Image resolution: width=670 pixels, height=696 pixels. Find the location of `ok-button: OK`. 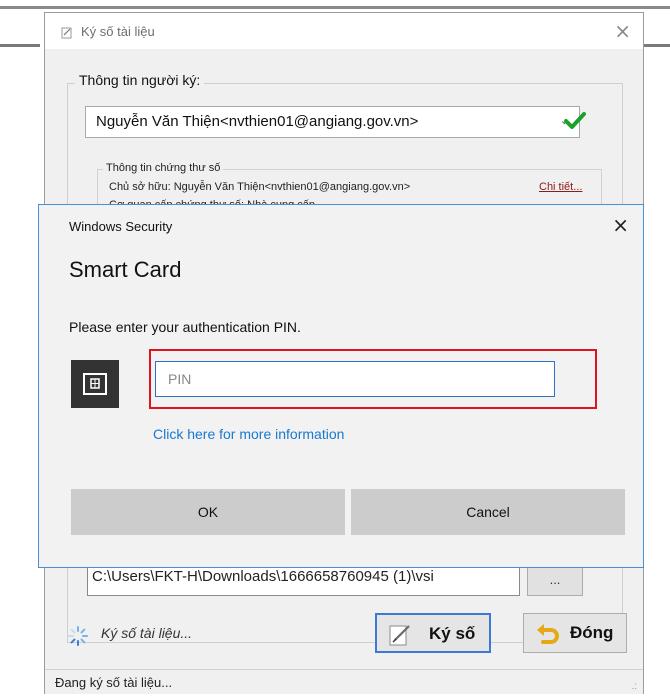

ok-button: OK is located at coordinates (208, 512).